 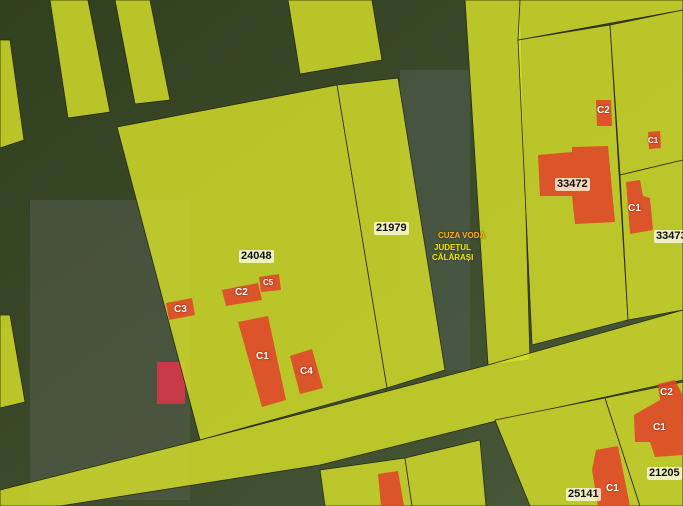 What do you see at coordinates (452, 247) in the screenshot?
I see `county-label-line1: JUDEȚUL` at bounding box center [452, 247].